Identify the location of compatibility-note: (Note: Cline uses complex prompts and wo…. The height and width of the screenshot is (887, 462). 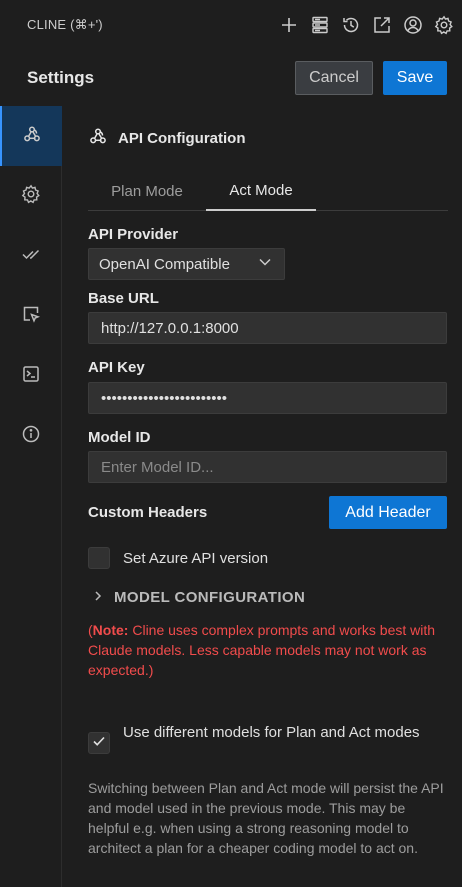
(263, 650).